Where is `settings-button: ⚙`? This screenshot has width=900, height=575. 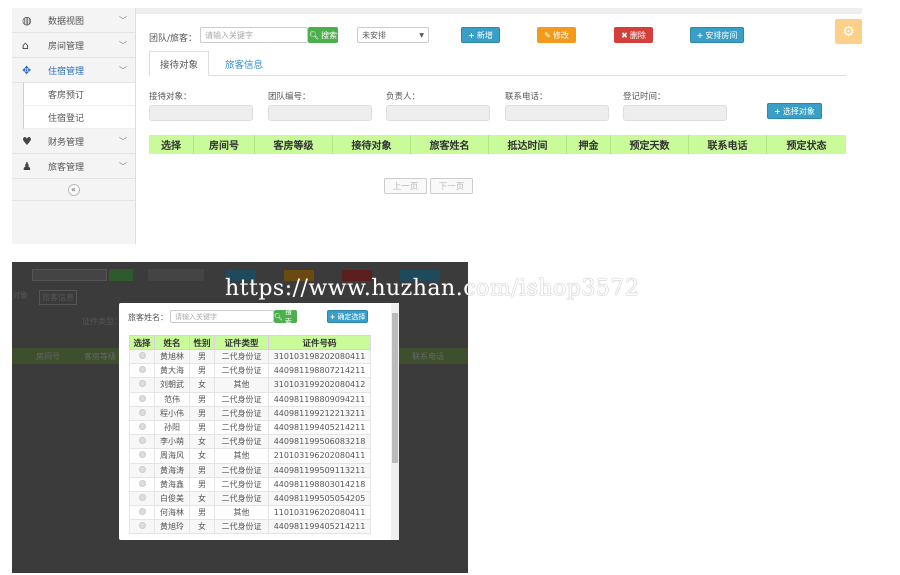 settings-button: ⚙ is located at coordinates (848, 31).